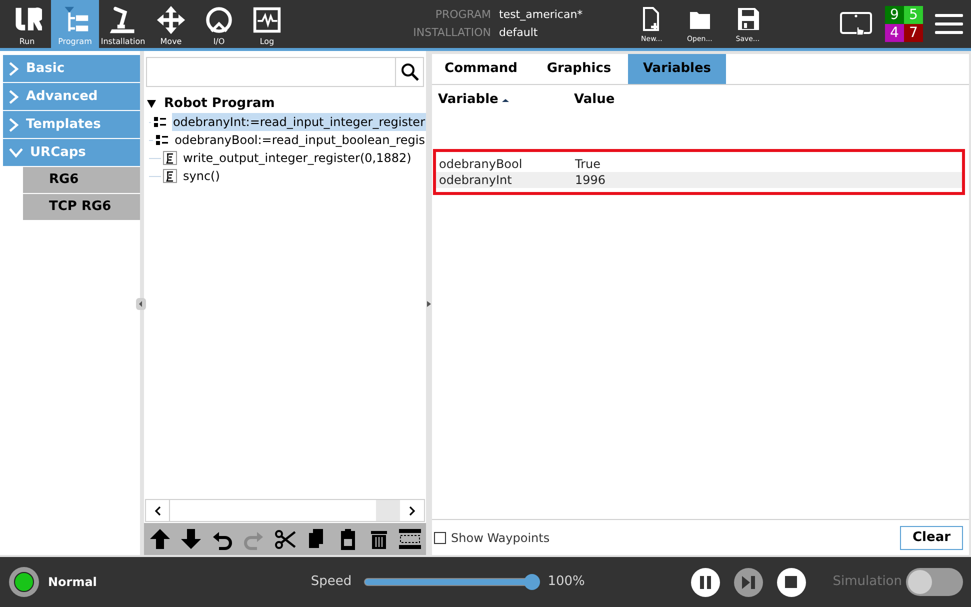 The height and width of the screenshot is (607, 971). I want to click on suppress-icon, so click(410, 539).